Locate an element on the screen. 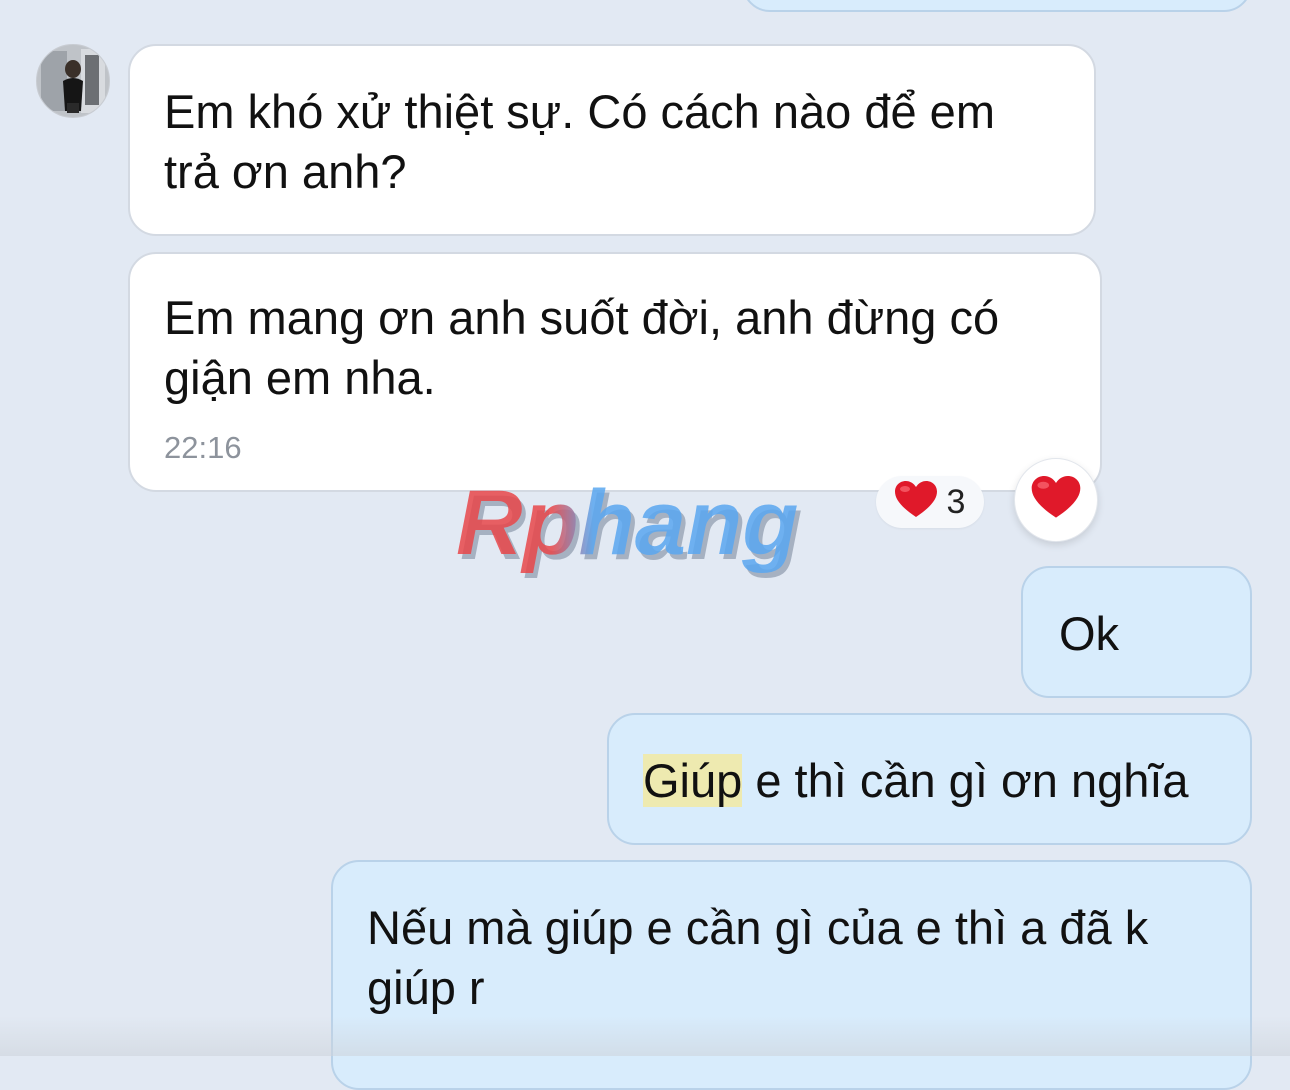 The image size is (1290, 1090). svg-text: Rphang is located at coordinates (627, 526).